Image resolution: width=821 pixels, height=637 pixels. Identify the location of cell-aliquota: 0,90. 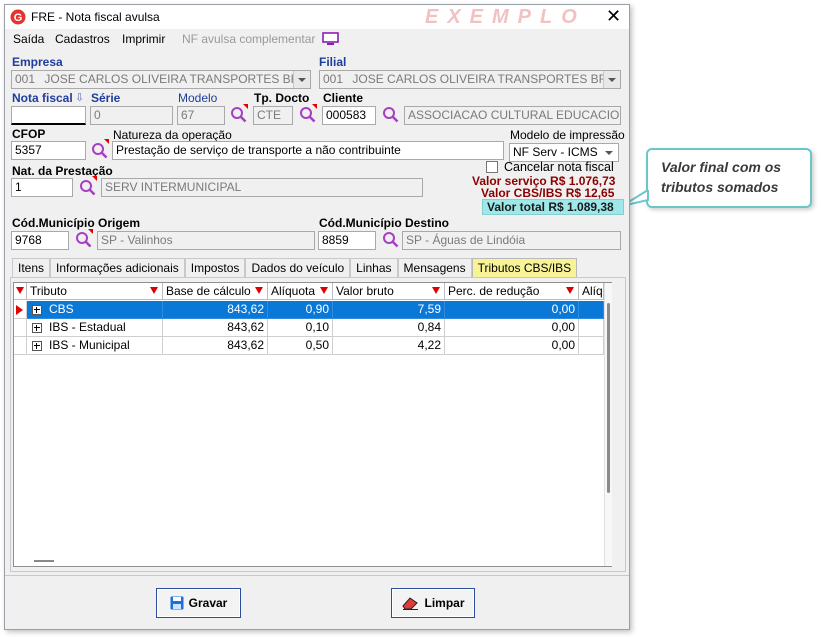
(300, 310).